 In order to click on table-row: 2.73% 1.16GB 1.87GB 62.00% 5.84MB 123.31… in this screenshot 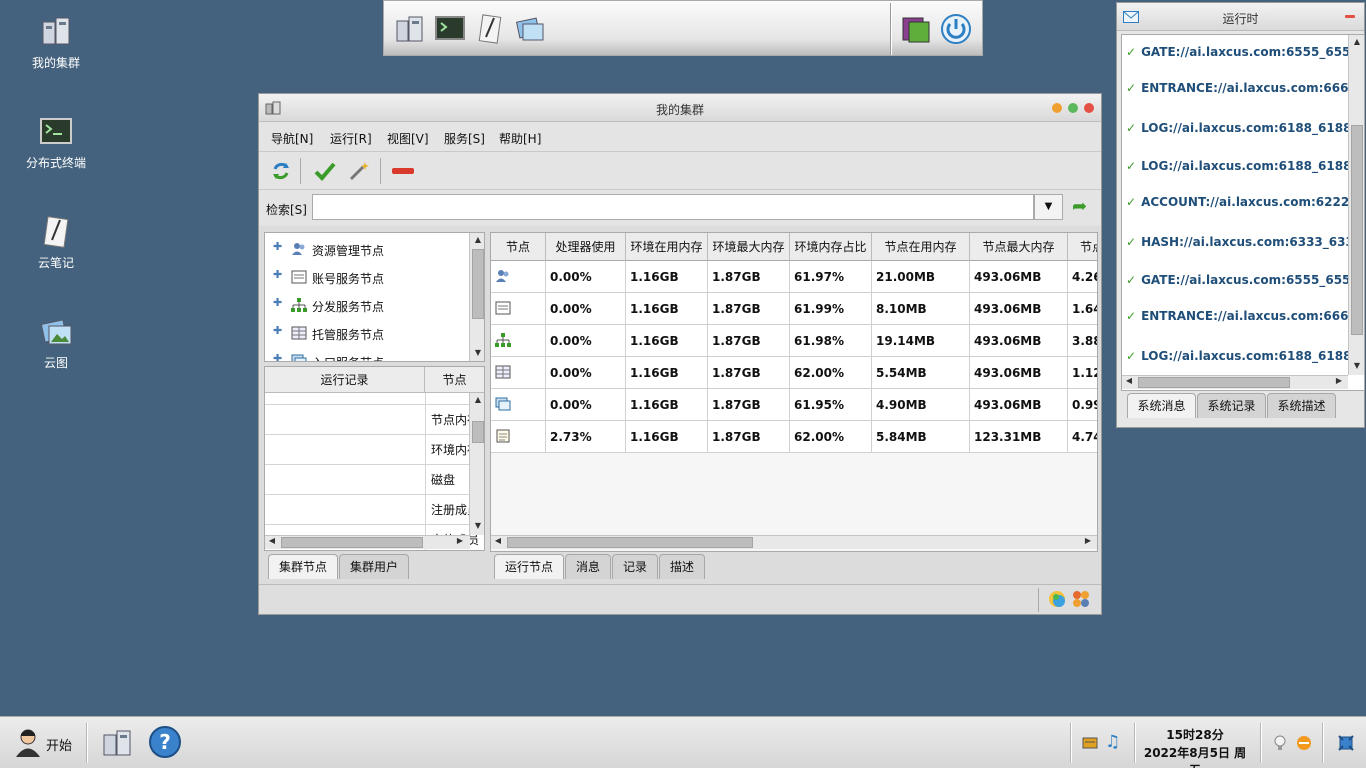, I will do `click(794, 437)`.